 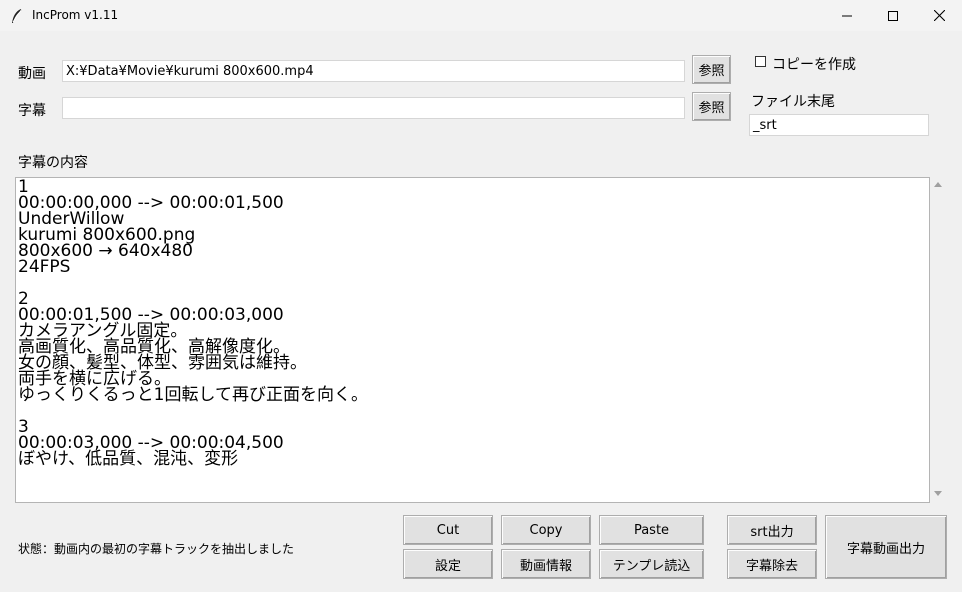 I want to click on copy-button: Copy, so click(x=546, y=530).